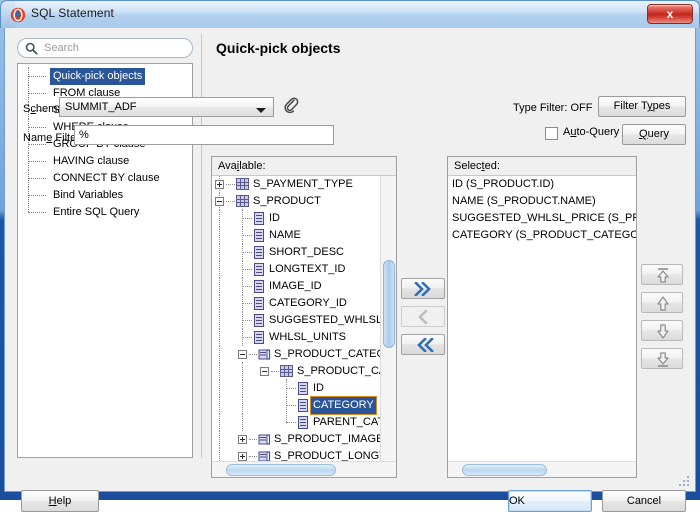 The image size is (700, 512). What do you see at coordinates (304, 405) in the screenshot?
I see `tree-row-selected: CATEGORY` at bounding box center [304, 405].